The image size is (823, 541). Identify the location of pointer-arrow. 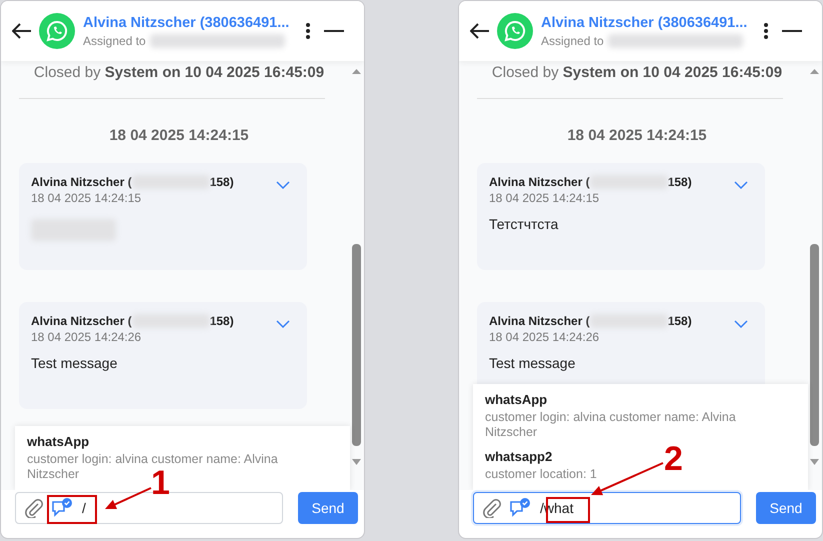
(128, 498).